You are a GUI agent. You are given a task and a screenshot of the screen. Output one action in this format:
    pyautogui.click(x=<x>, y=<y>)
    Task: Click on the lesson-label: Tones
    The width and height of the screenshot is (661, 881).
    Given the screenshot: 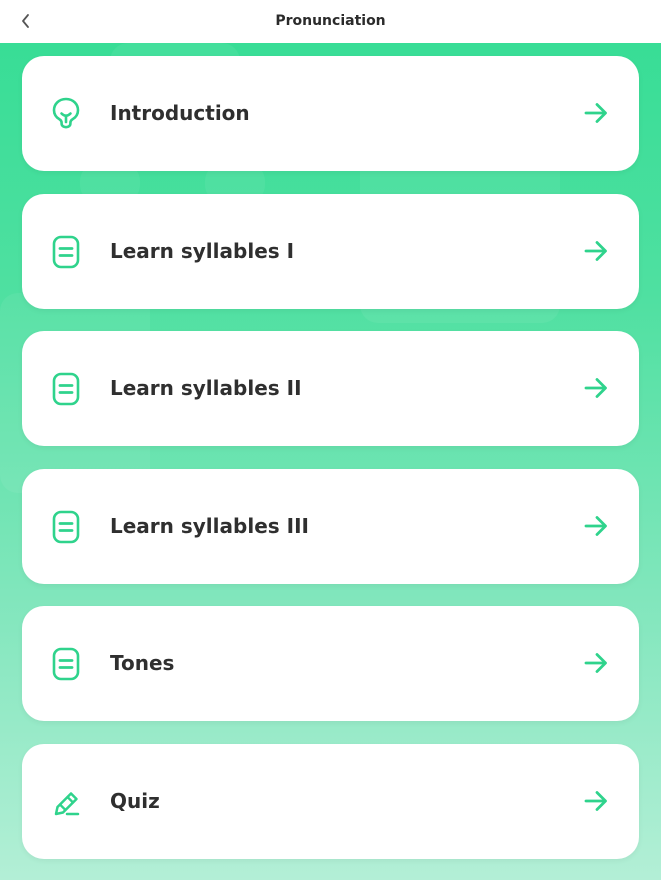 What is the action you would take?
    pyautogui.click(x=142, y=663)
    